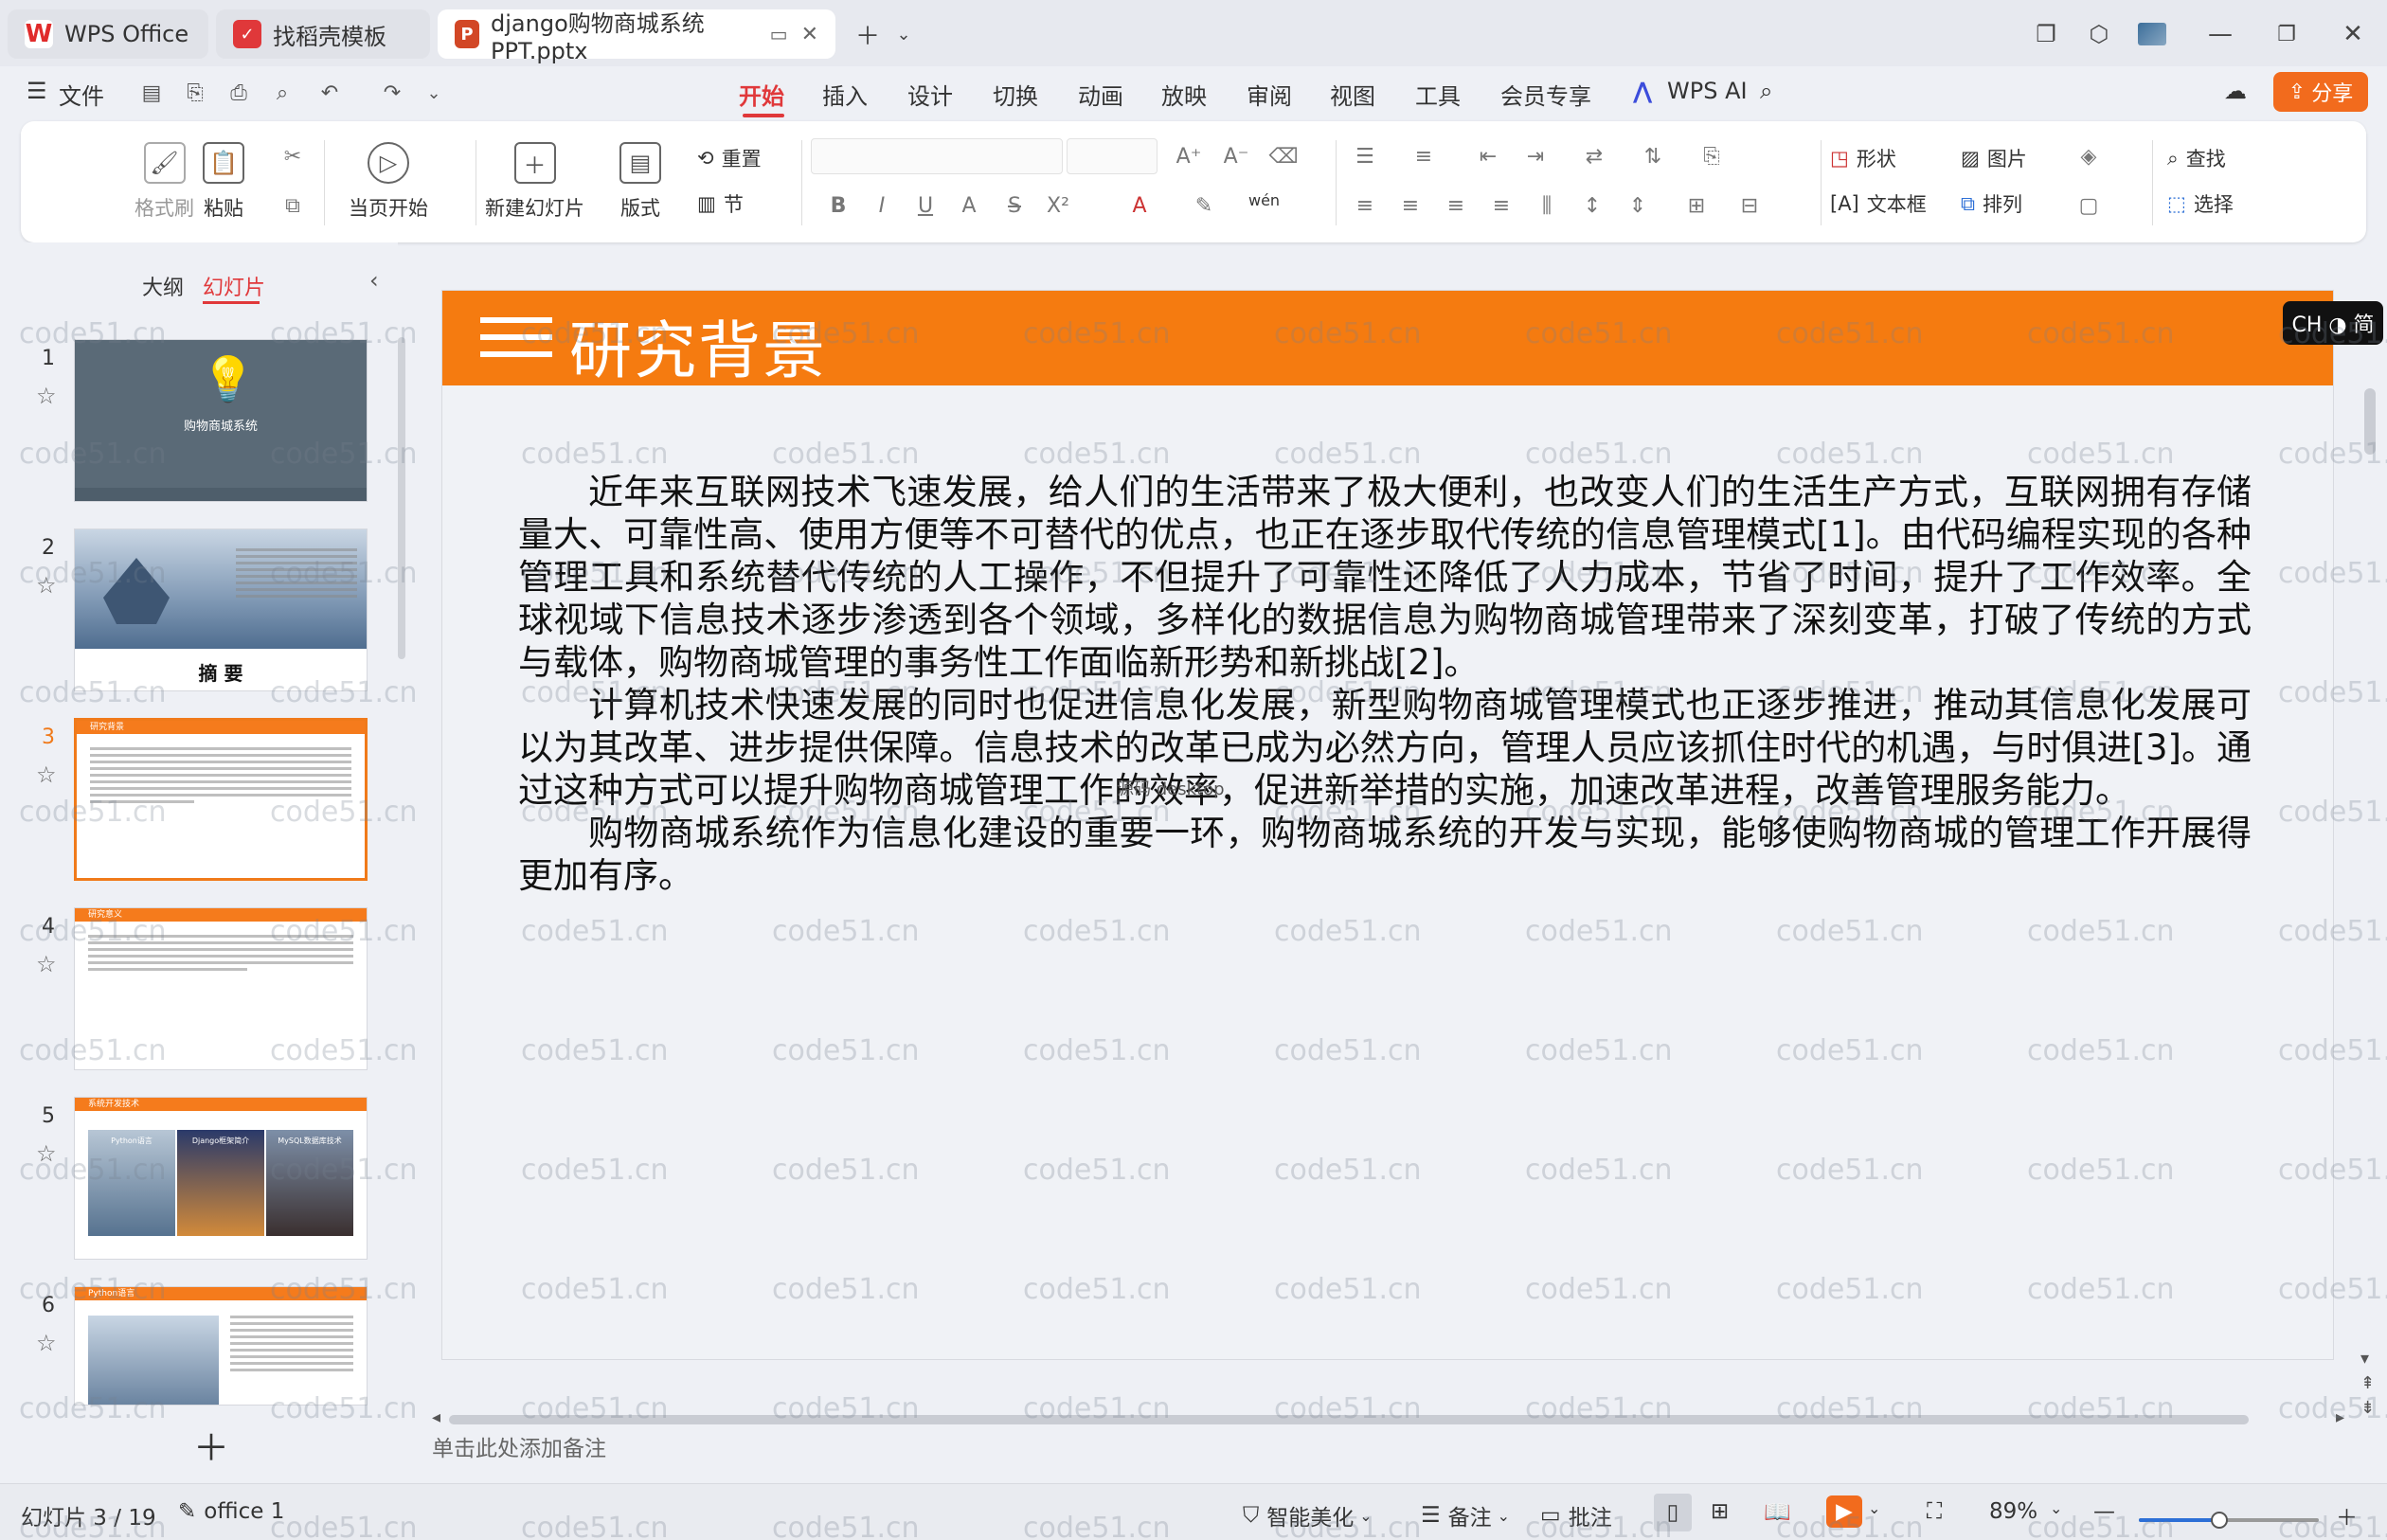 This screenshot has width=2387, height=1540. Describe the element at coordinates (330, 93) in the screenshot. I see `undo-icon: ↶` at that location.